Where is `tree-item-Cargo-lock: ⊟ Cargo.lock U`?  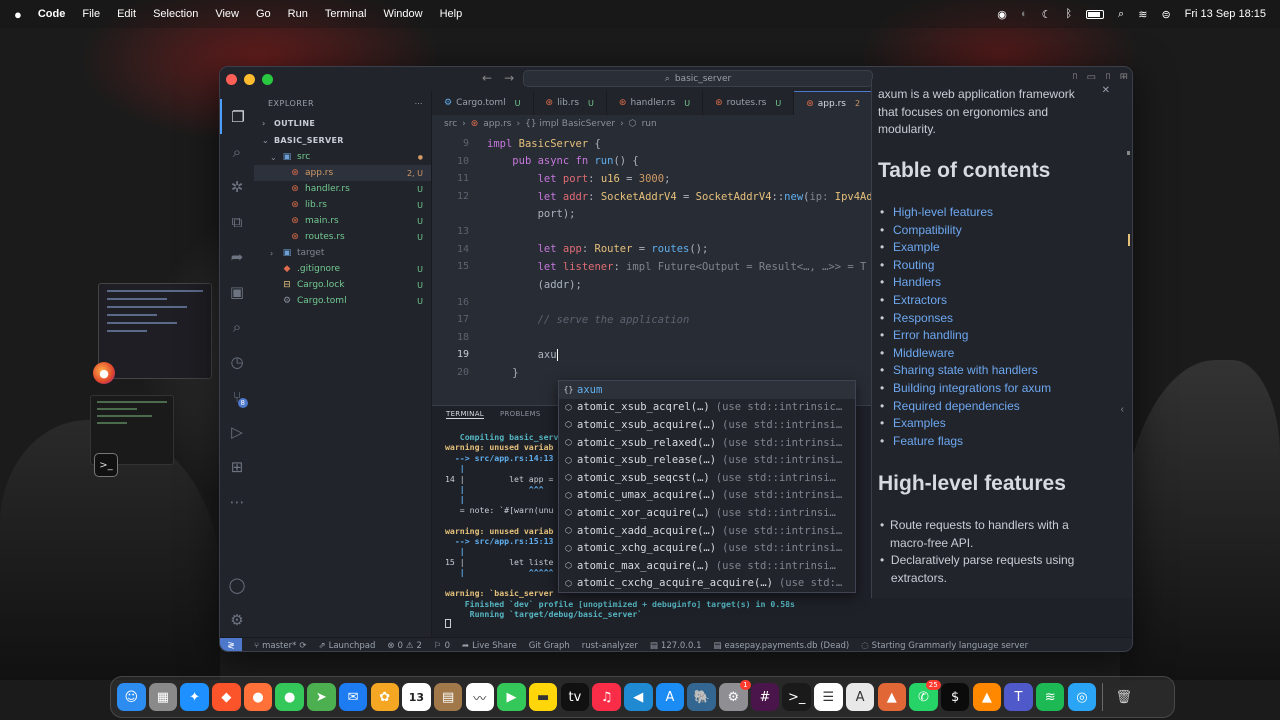 tree-item-Cargo-lock: ⊟ Cargo.lock U is located at coordinates (342, 285).